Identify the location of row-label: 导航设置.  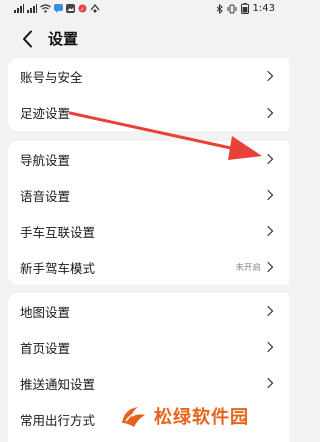
(45, 160).